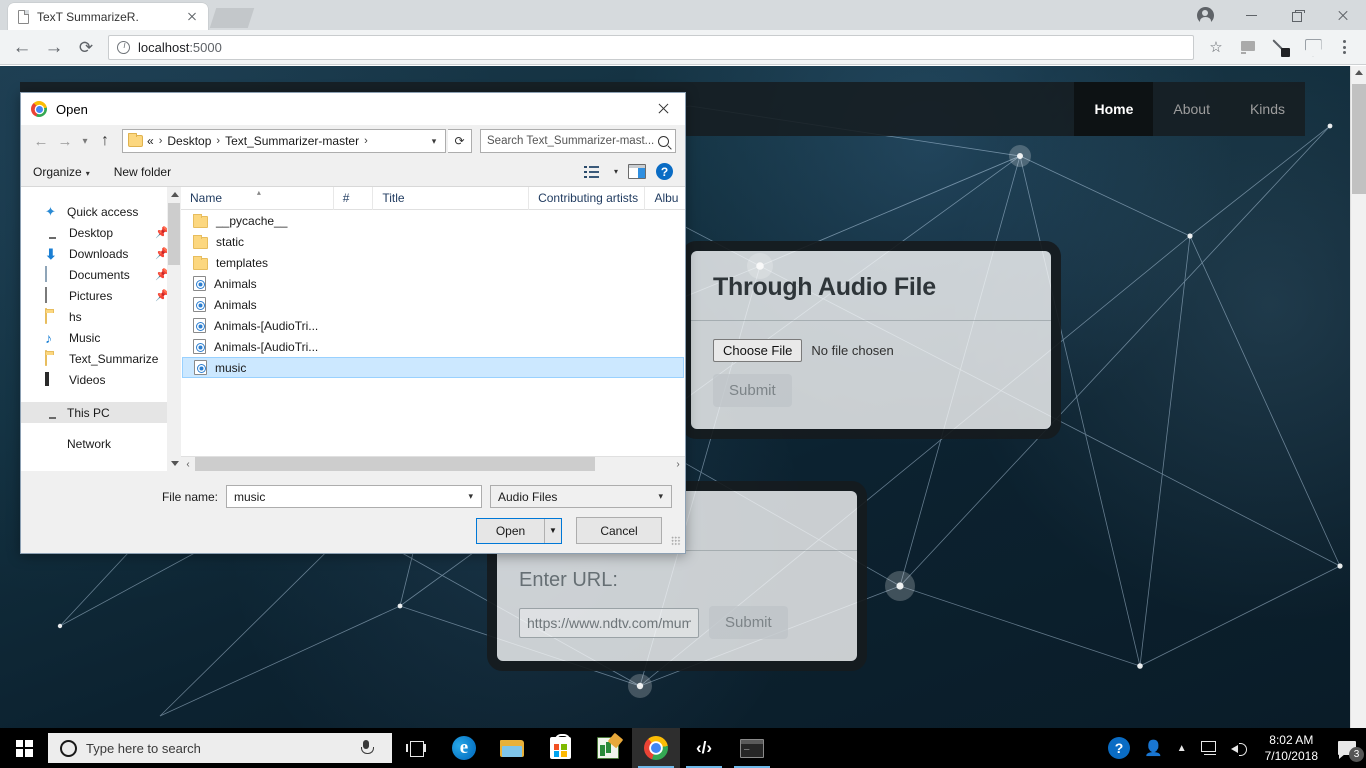 This screenshot has width=1366, height=768. I want to click on tray-network-button, so click(1209, 748).